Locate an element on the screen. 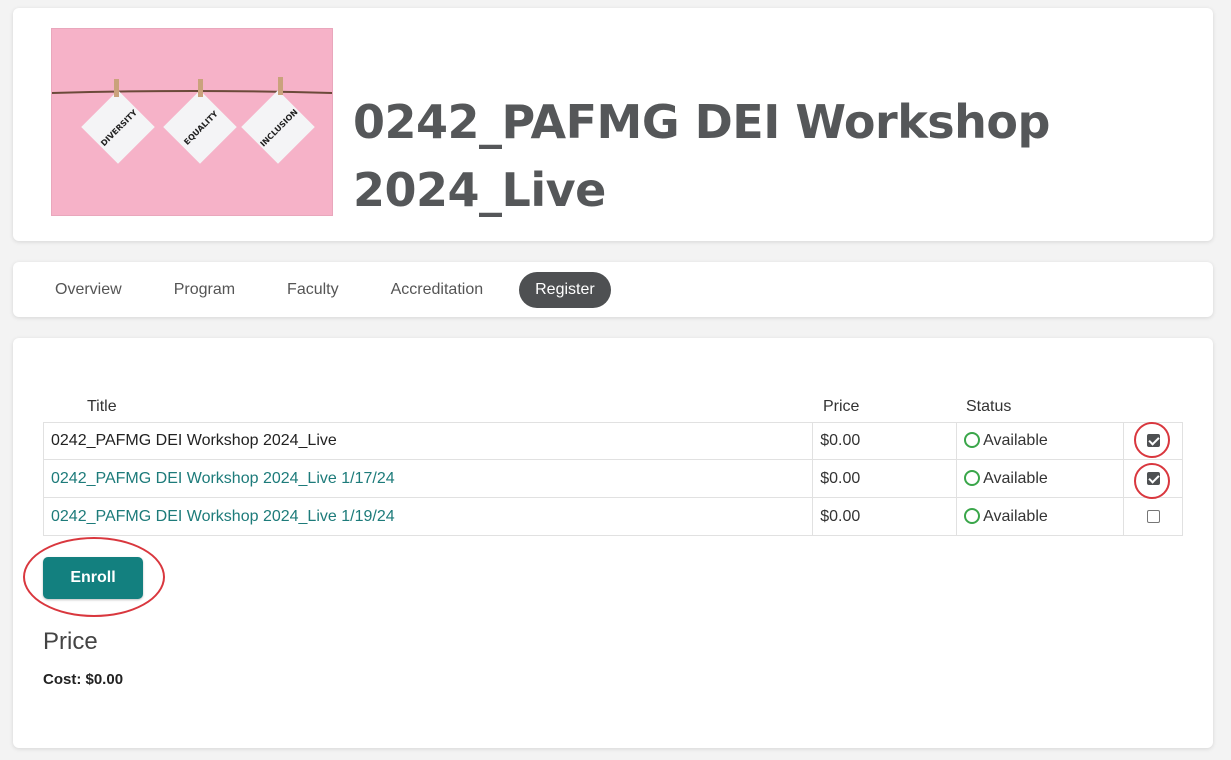 The image size is (1231, 760). column-price: Price is located at coordinates (841, 406).